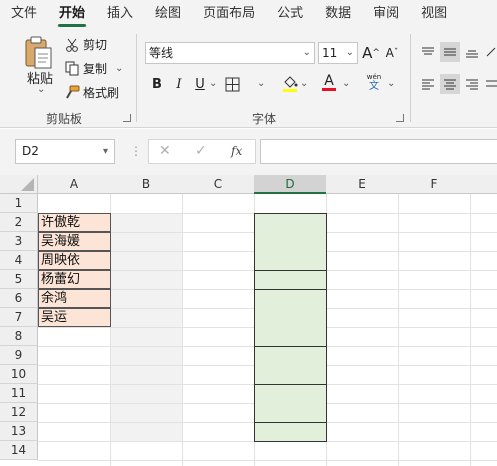 The width and height of the screenshot is (497, 466). I want to click on grow-font-button: A ^, so click(371, 53).